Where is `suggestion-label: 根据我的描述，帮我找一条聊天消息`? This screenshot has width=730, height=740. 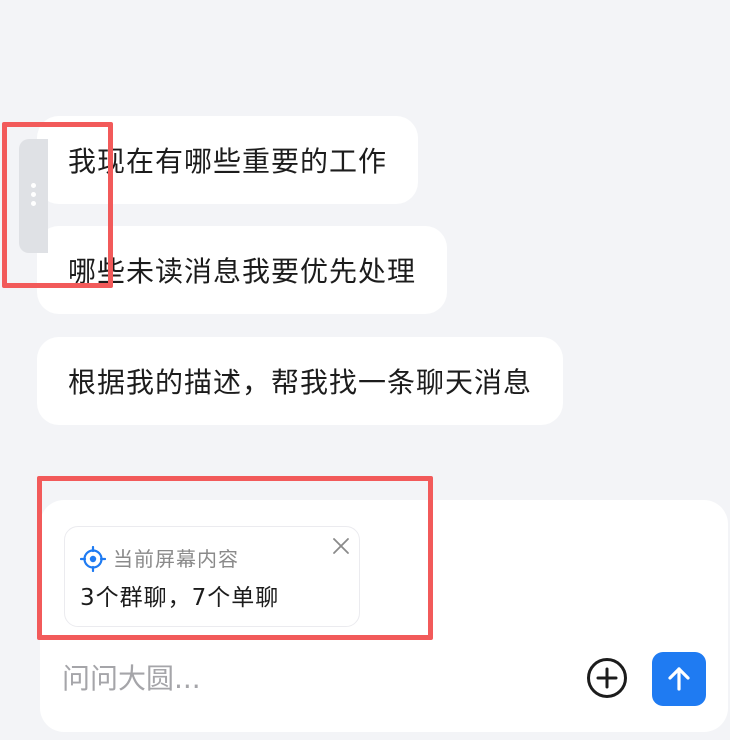
suggestion-label: 根据我的描述，帮我找一条聊天消息 is located at coordinates (300, 382).